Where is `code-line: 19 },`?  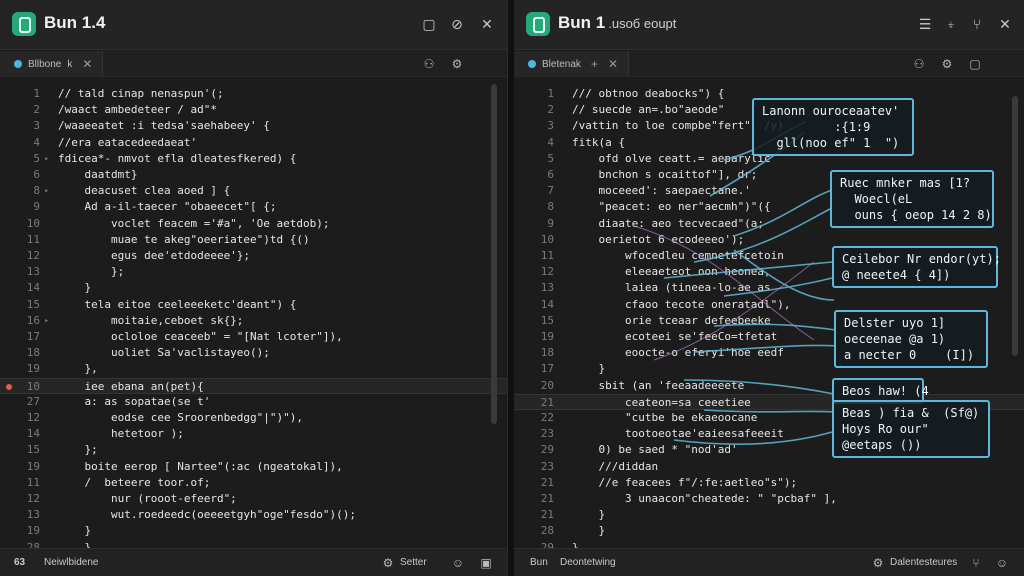
code-line: 19 }, is located at coordinates (253, 369).